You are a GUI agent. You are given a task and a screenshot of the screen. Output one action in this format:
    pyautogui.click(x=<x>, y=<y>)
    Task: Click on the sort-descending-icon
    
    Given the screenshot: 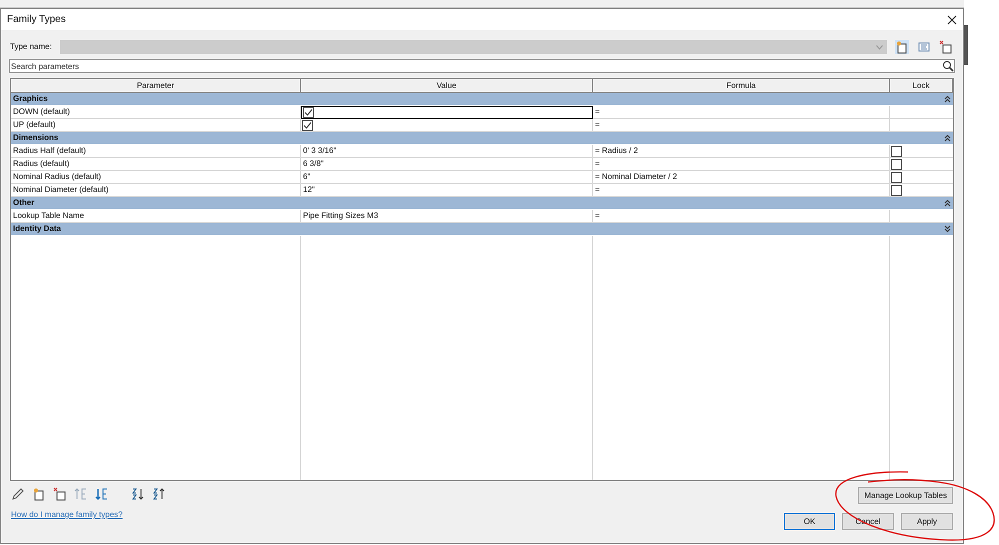 What is the action you would take?
    pyautogui.click(x=159, y=494)
    